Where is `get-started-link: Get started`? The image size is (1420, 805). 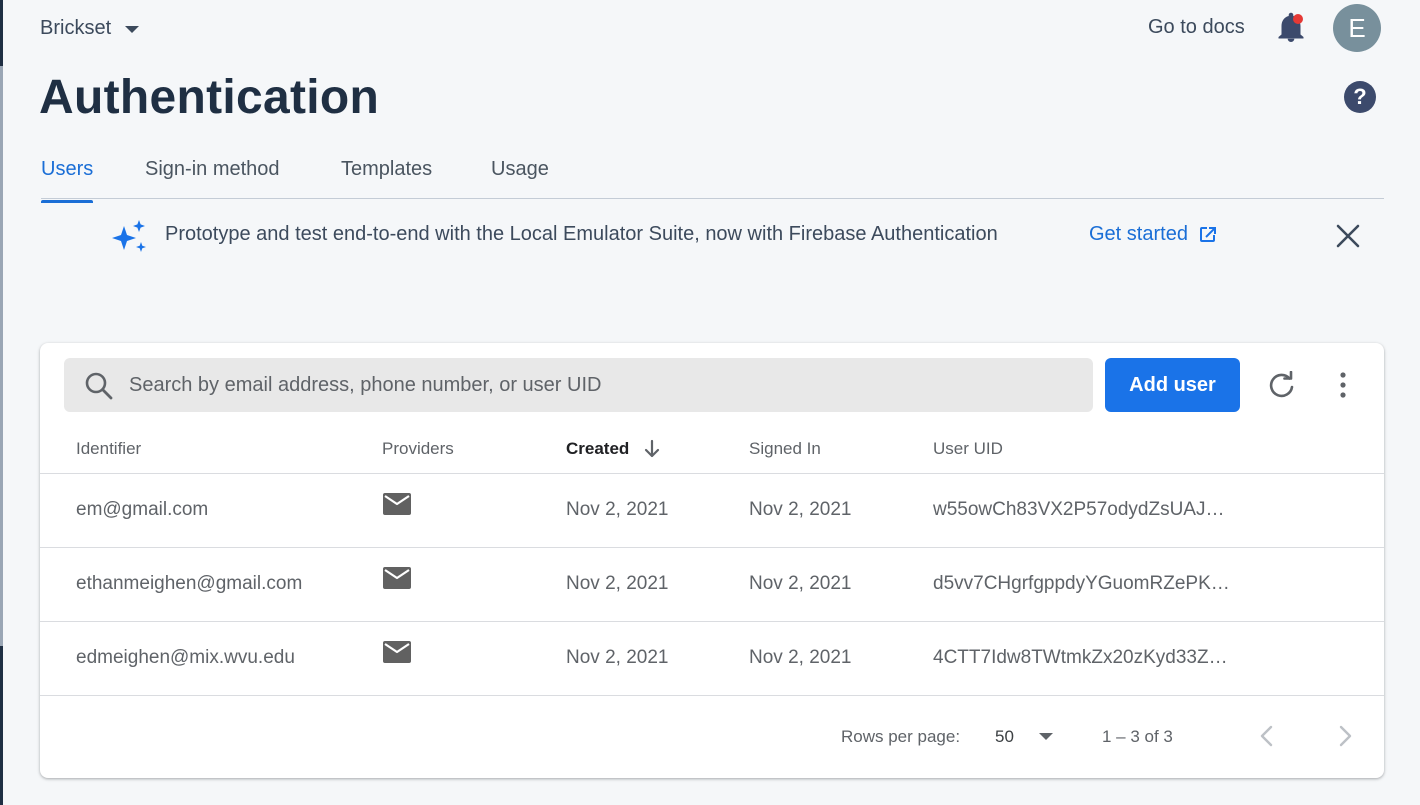
get-started-link: Get started is located at coordinates (1153, 234).